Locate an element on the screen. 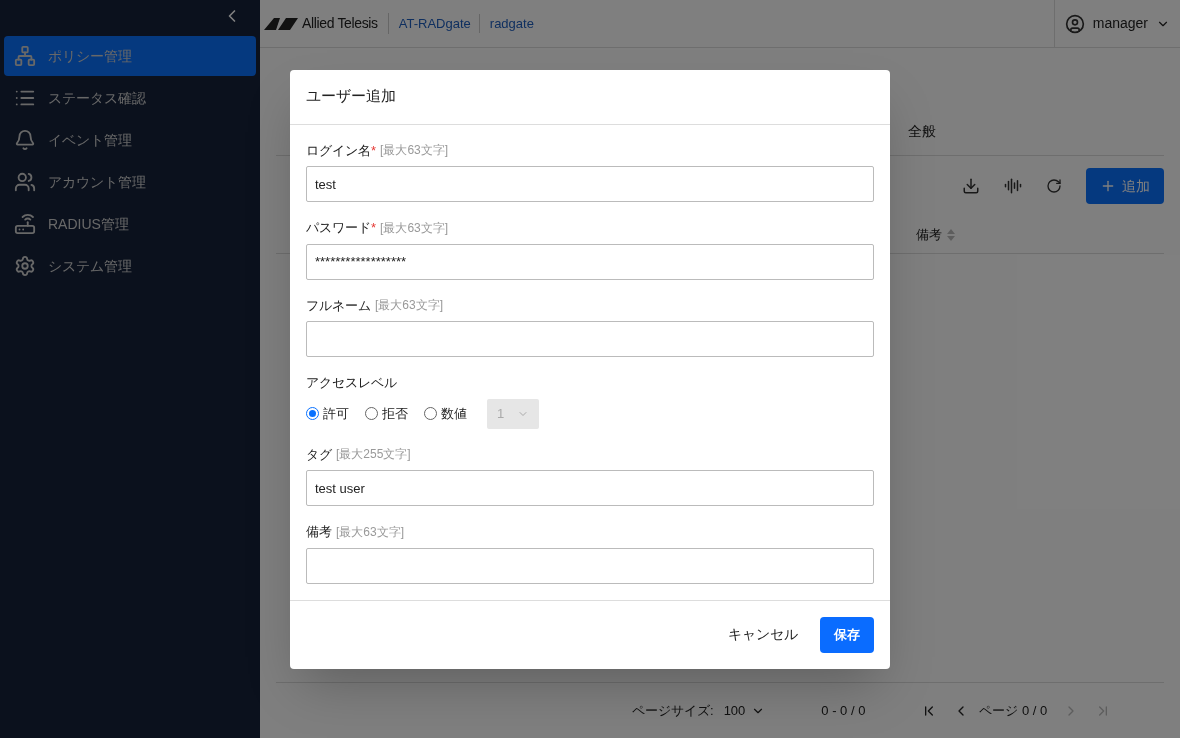 The width and height of the screenshot is (1180, 738). router-icon is located at coordinates (25, 224).